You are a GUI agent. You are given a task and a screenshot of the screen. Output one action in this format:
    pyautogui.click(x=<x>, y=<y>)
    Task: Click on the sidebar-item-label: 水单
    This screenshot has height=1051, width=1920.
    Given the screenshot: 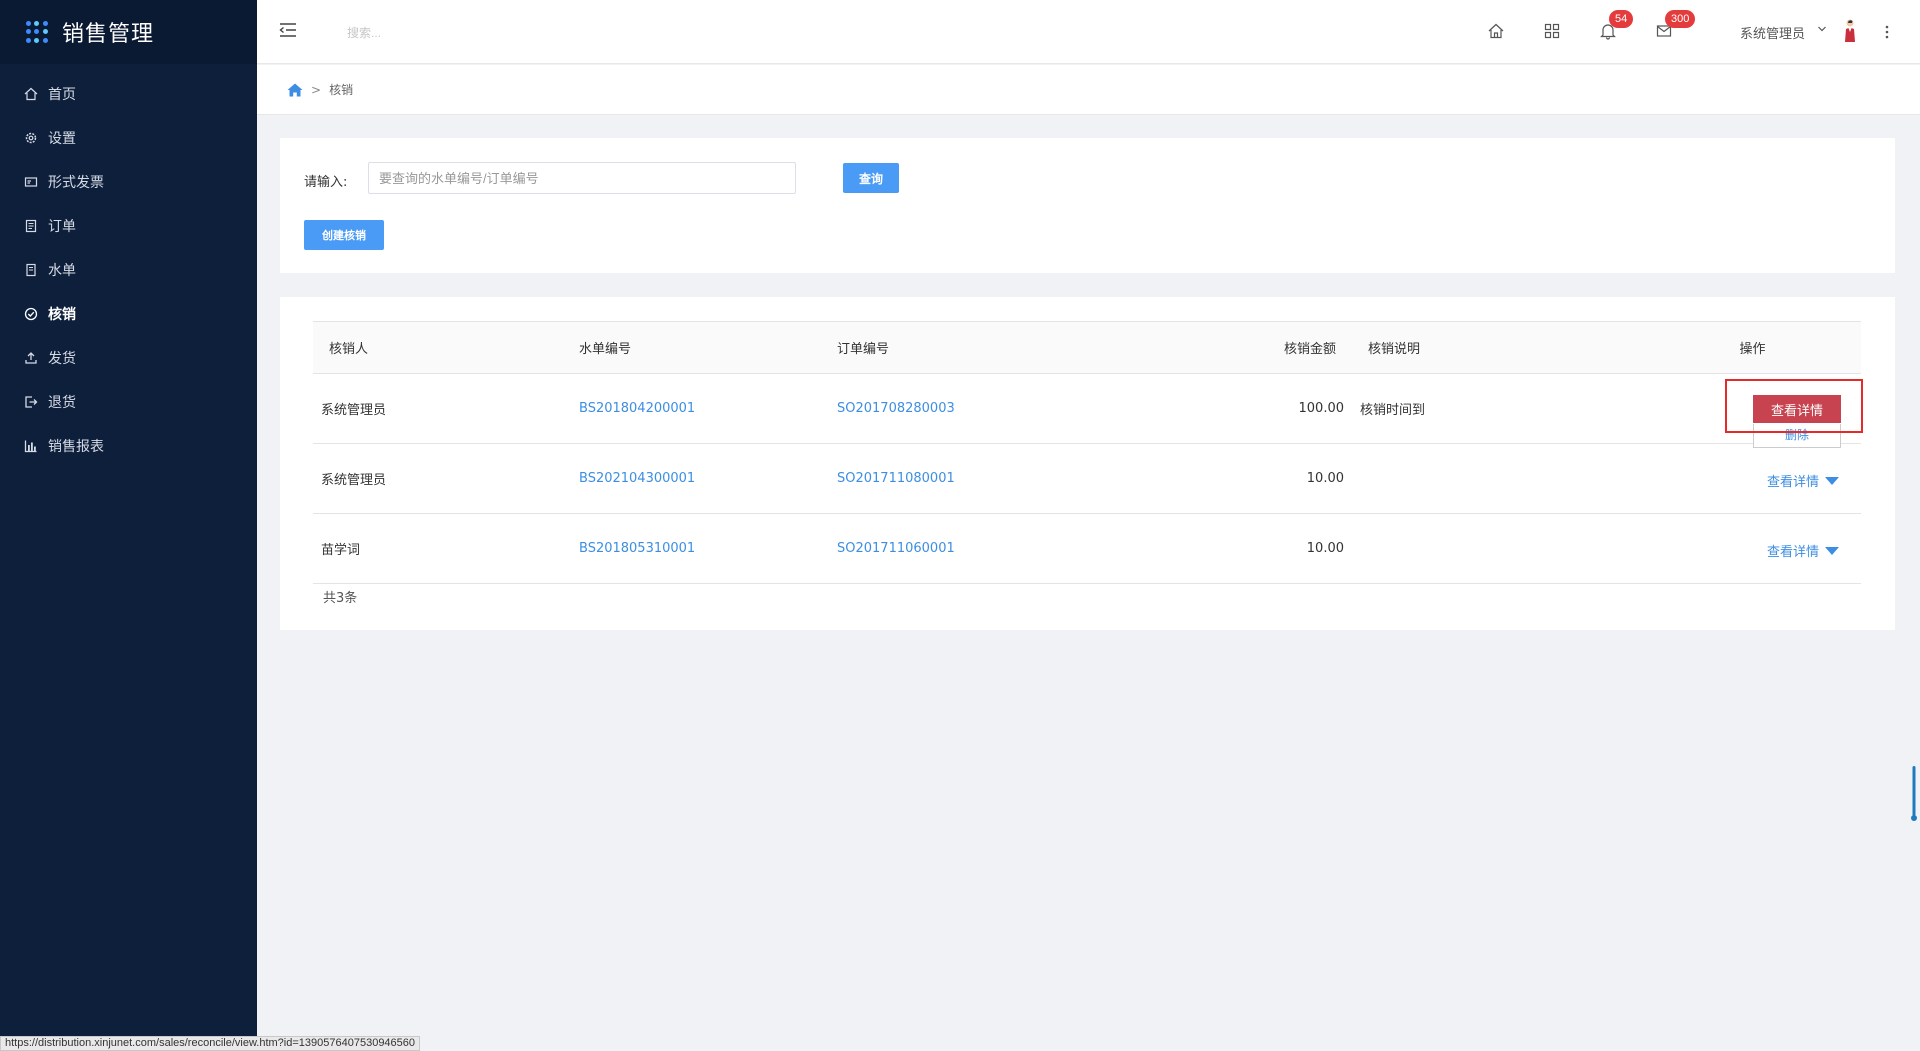 What is the action you would take?
    pyautogui.click(x=62, y=271)
    